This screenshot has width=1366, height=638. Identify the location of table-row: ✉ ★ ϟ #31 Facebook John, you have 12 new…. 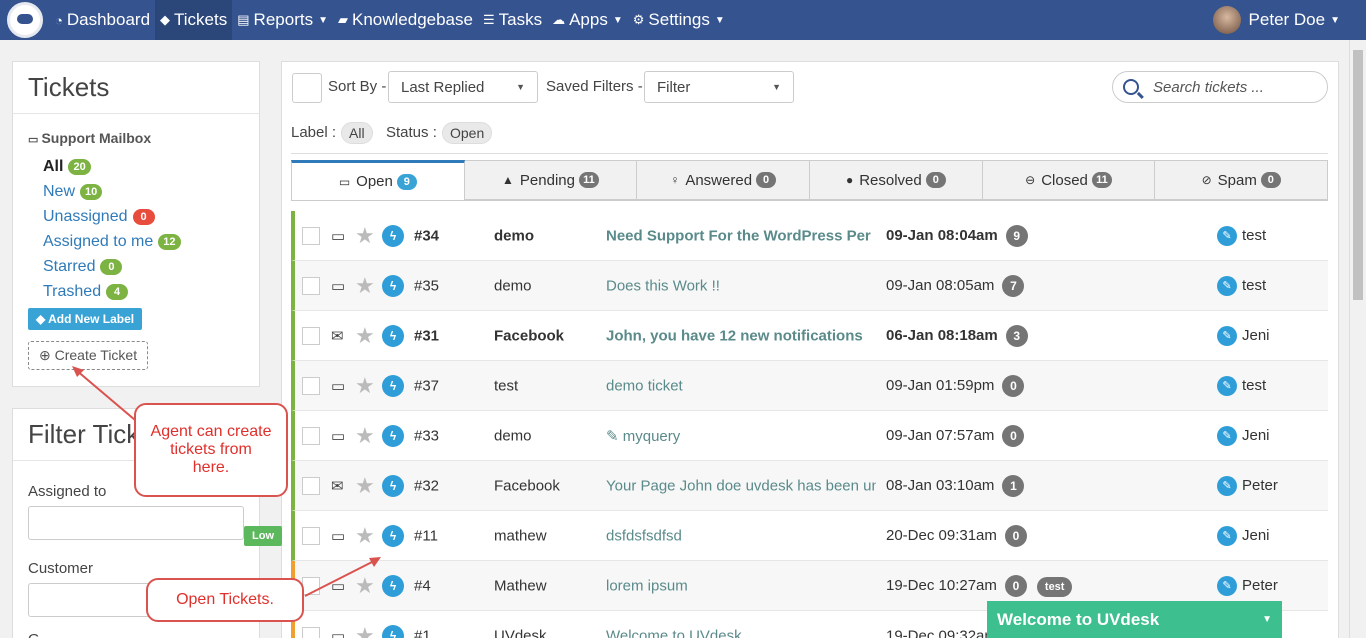
(809, 336).